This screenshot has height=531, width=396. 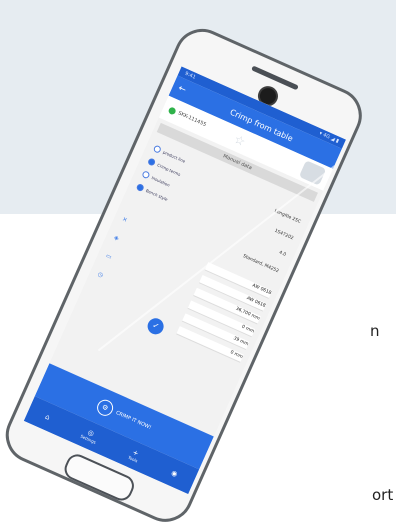 What do you see at coordinates (260, 264) in the screenshot?
I see `value-bench-style: Standard, M4252` at bounding box center [260, 264].